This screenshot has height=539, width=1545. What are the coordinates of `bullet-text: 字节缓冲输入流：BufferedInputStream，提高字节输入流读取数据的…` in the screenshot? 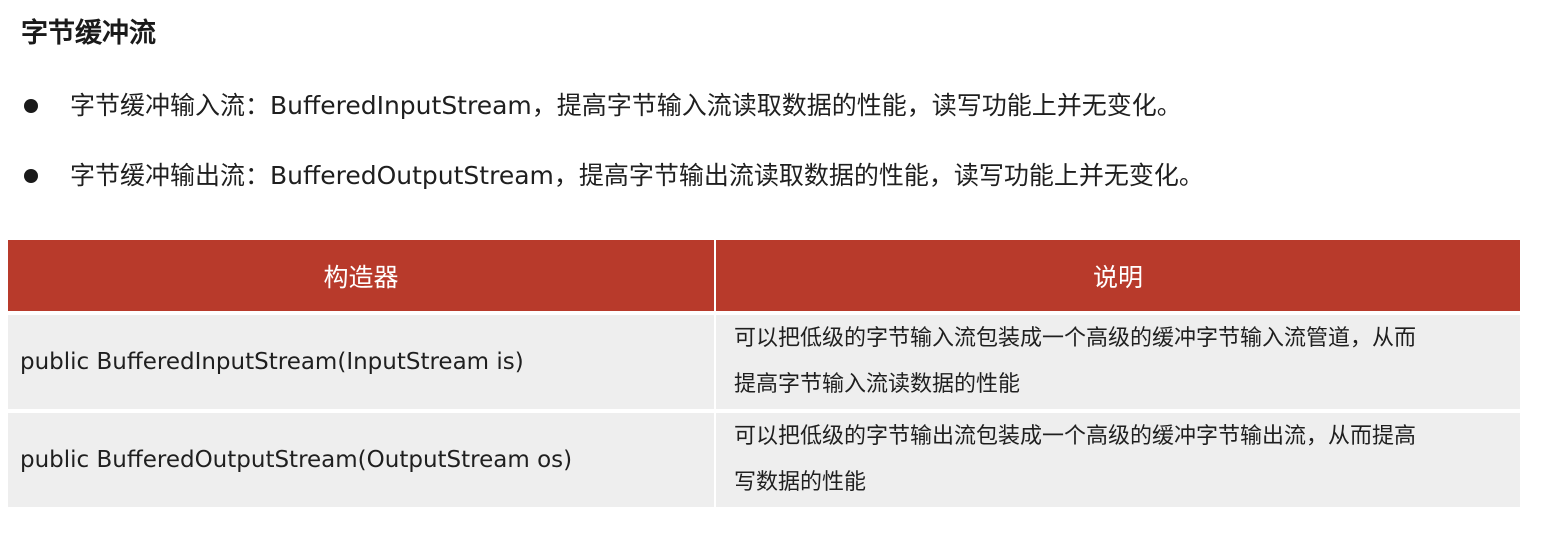 It's located at (626, 105).